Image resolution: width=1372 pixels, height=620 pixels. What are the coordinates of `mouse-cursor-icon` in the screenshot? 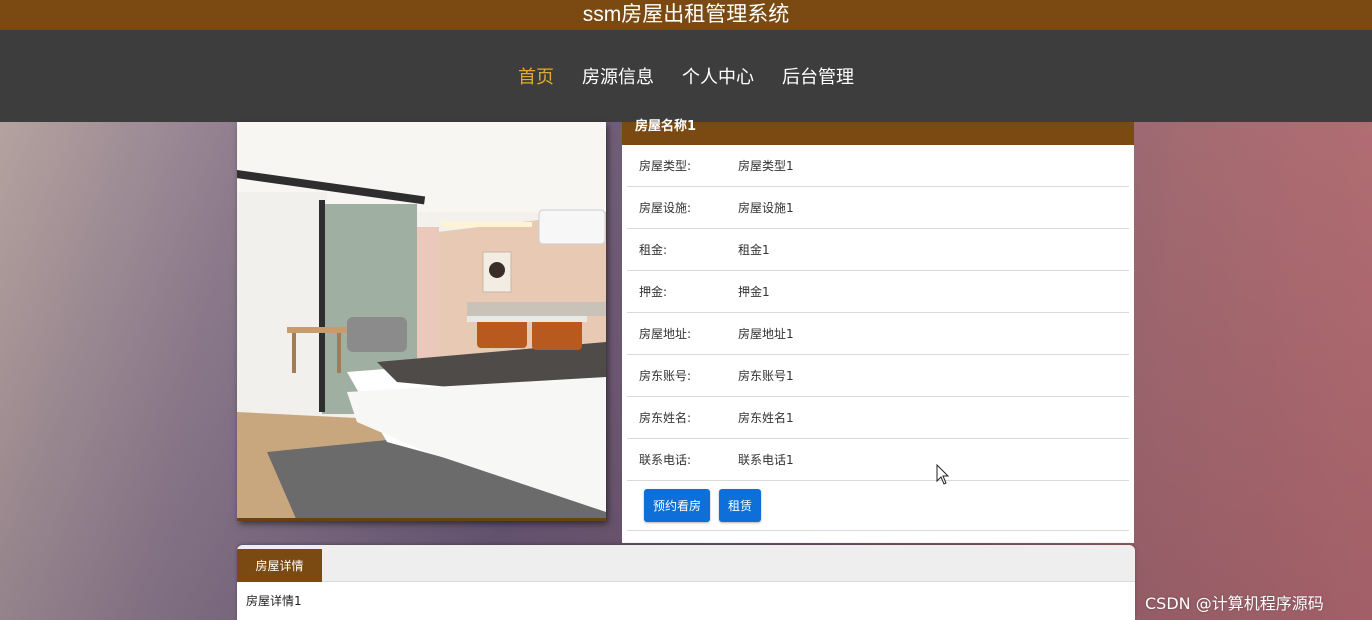 It's located at (943, 474).